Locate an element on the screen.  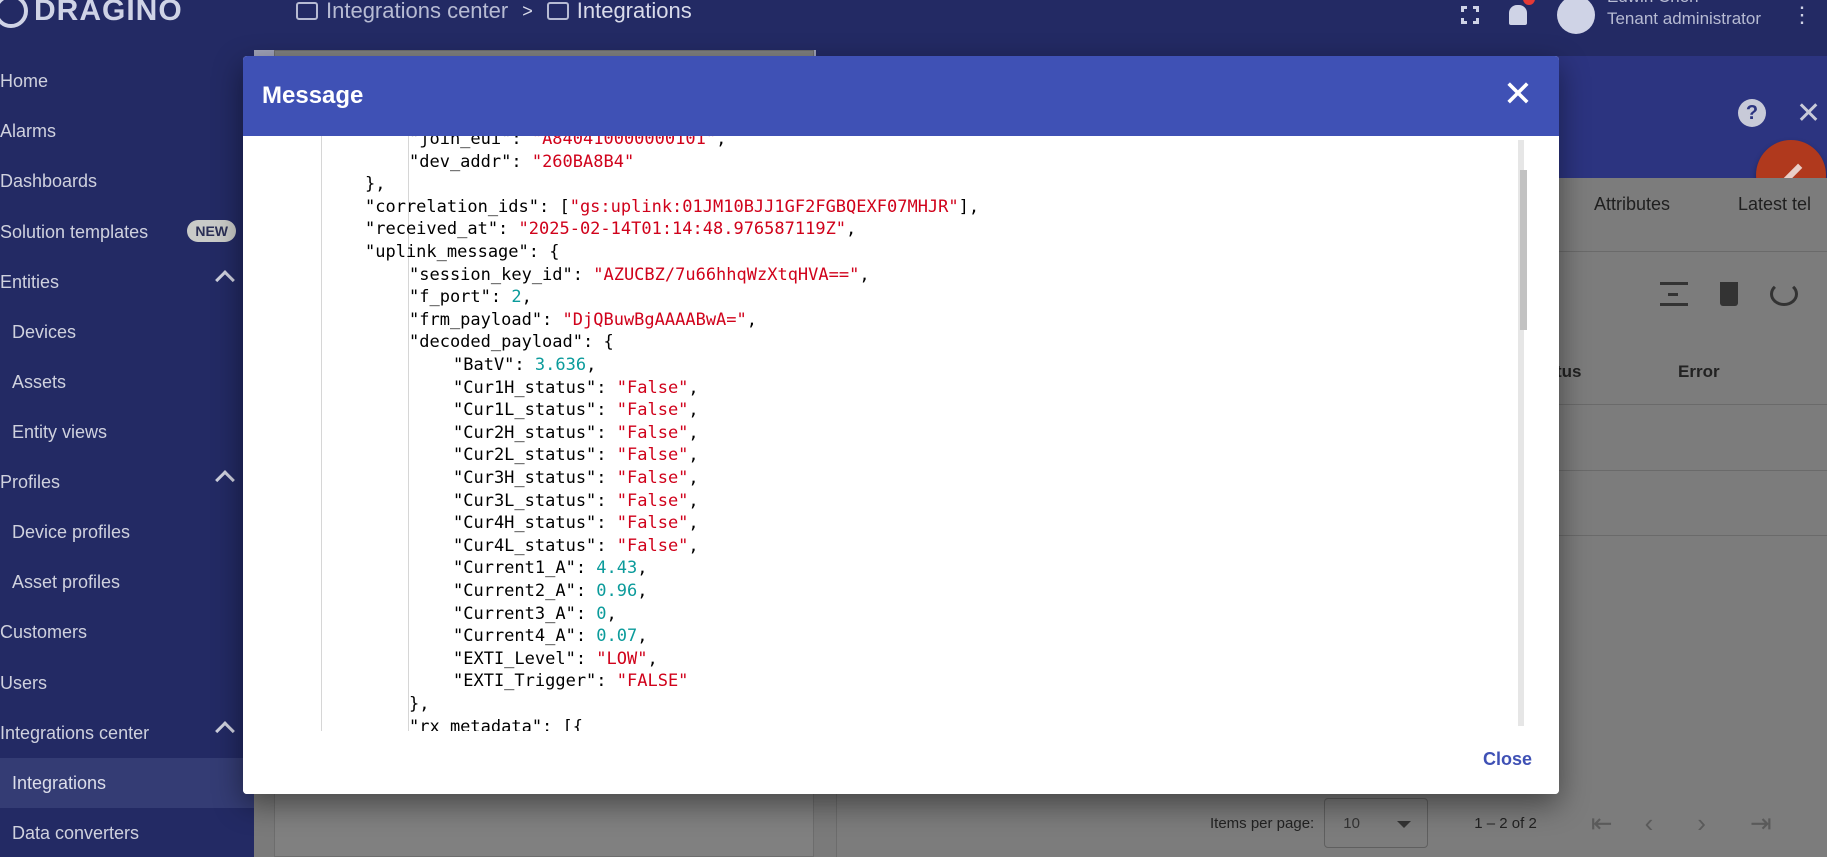
breadcrumb: Integrations center > Integrations is located at coordinates (494, 12).